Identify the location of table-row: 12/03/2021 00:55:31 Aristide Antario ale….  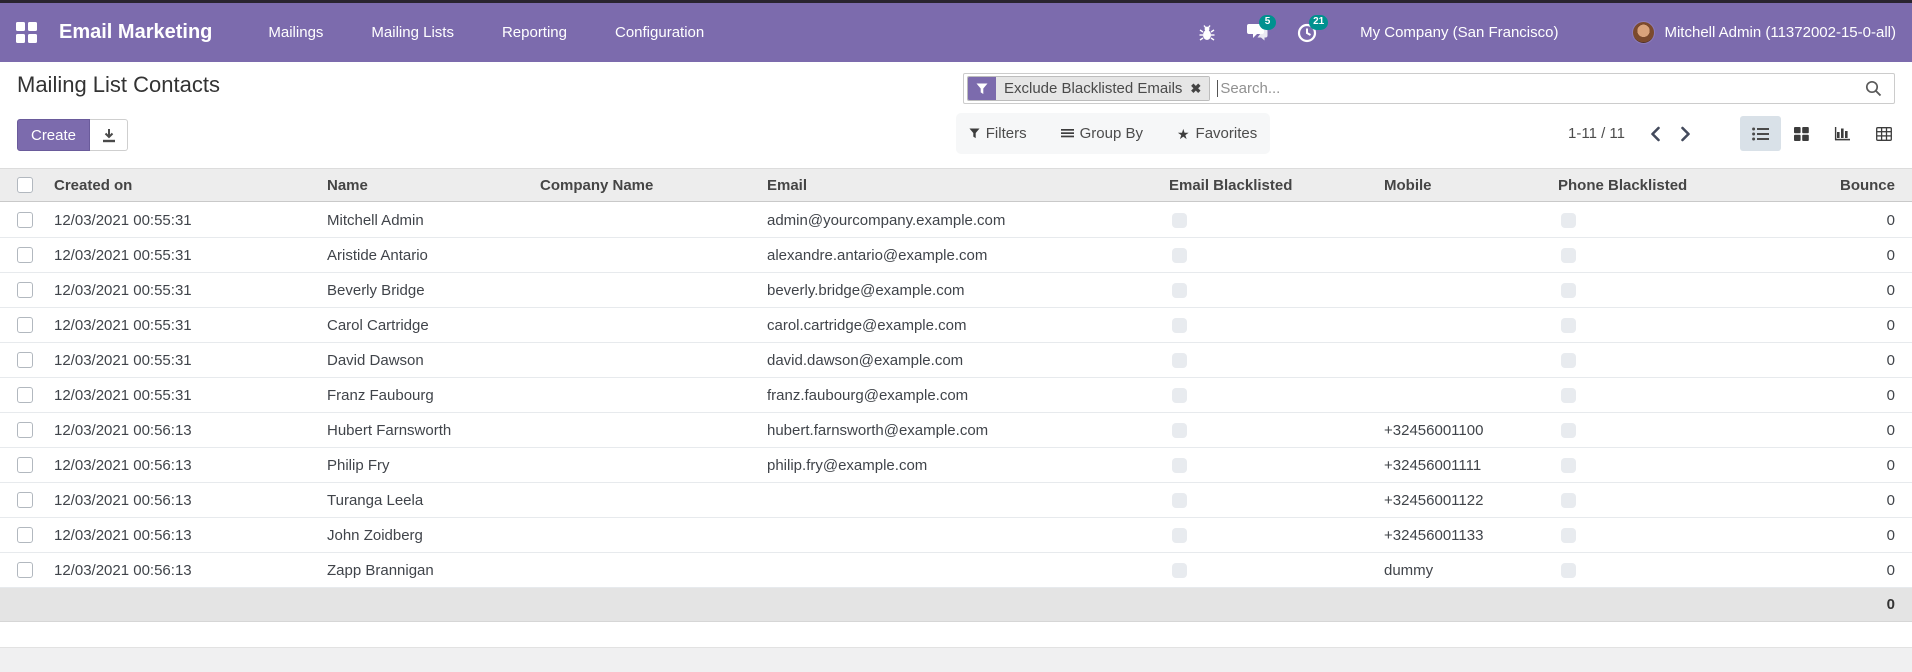
(956, 255).